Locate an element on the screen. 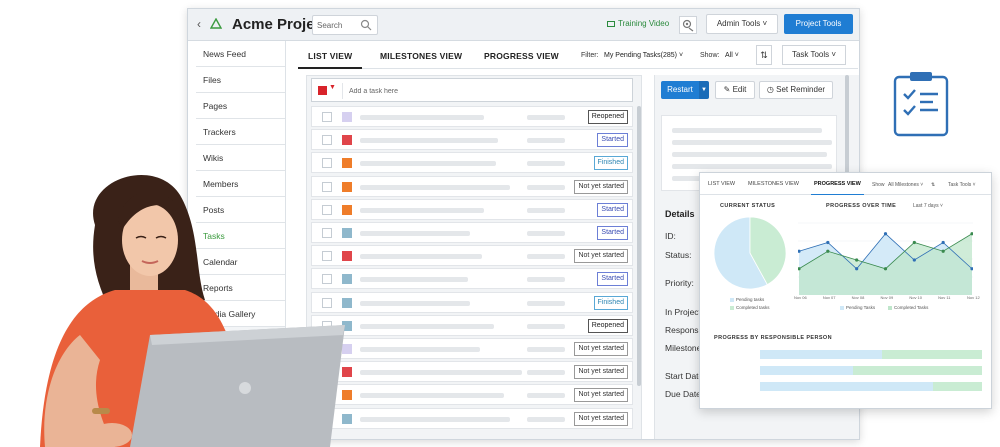  search-input is located at coordinates (339, 25).